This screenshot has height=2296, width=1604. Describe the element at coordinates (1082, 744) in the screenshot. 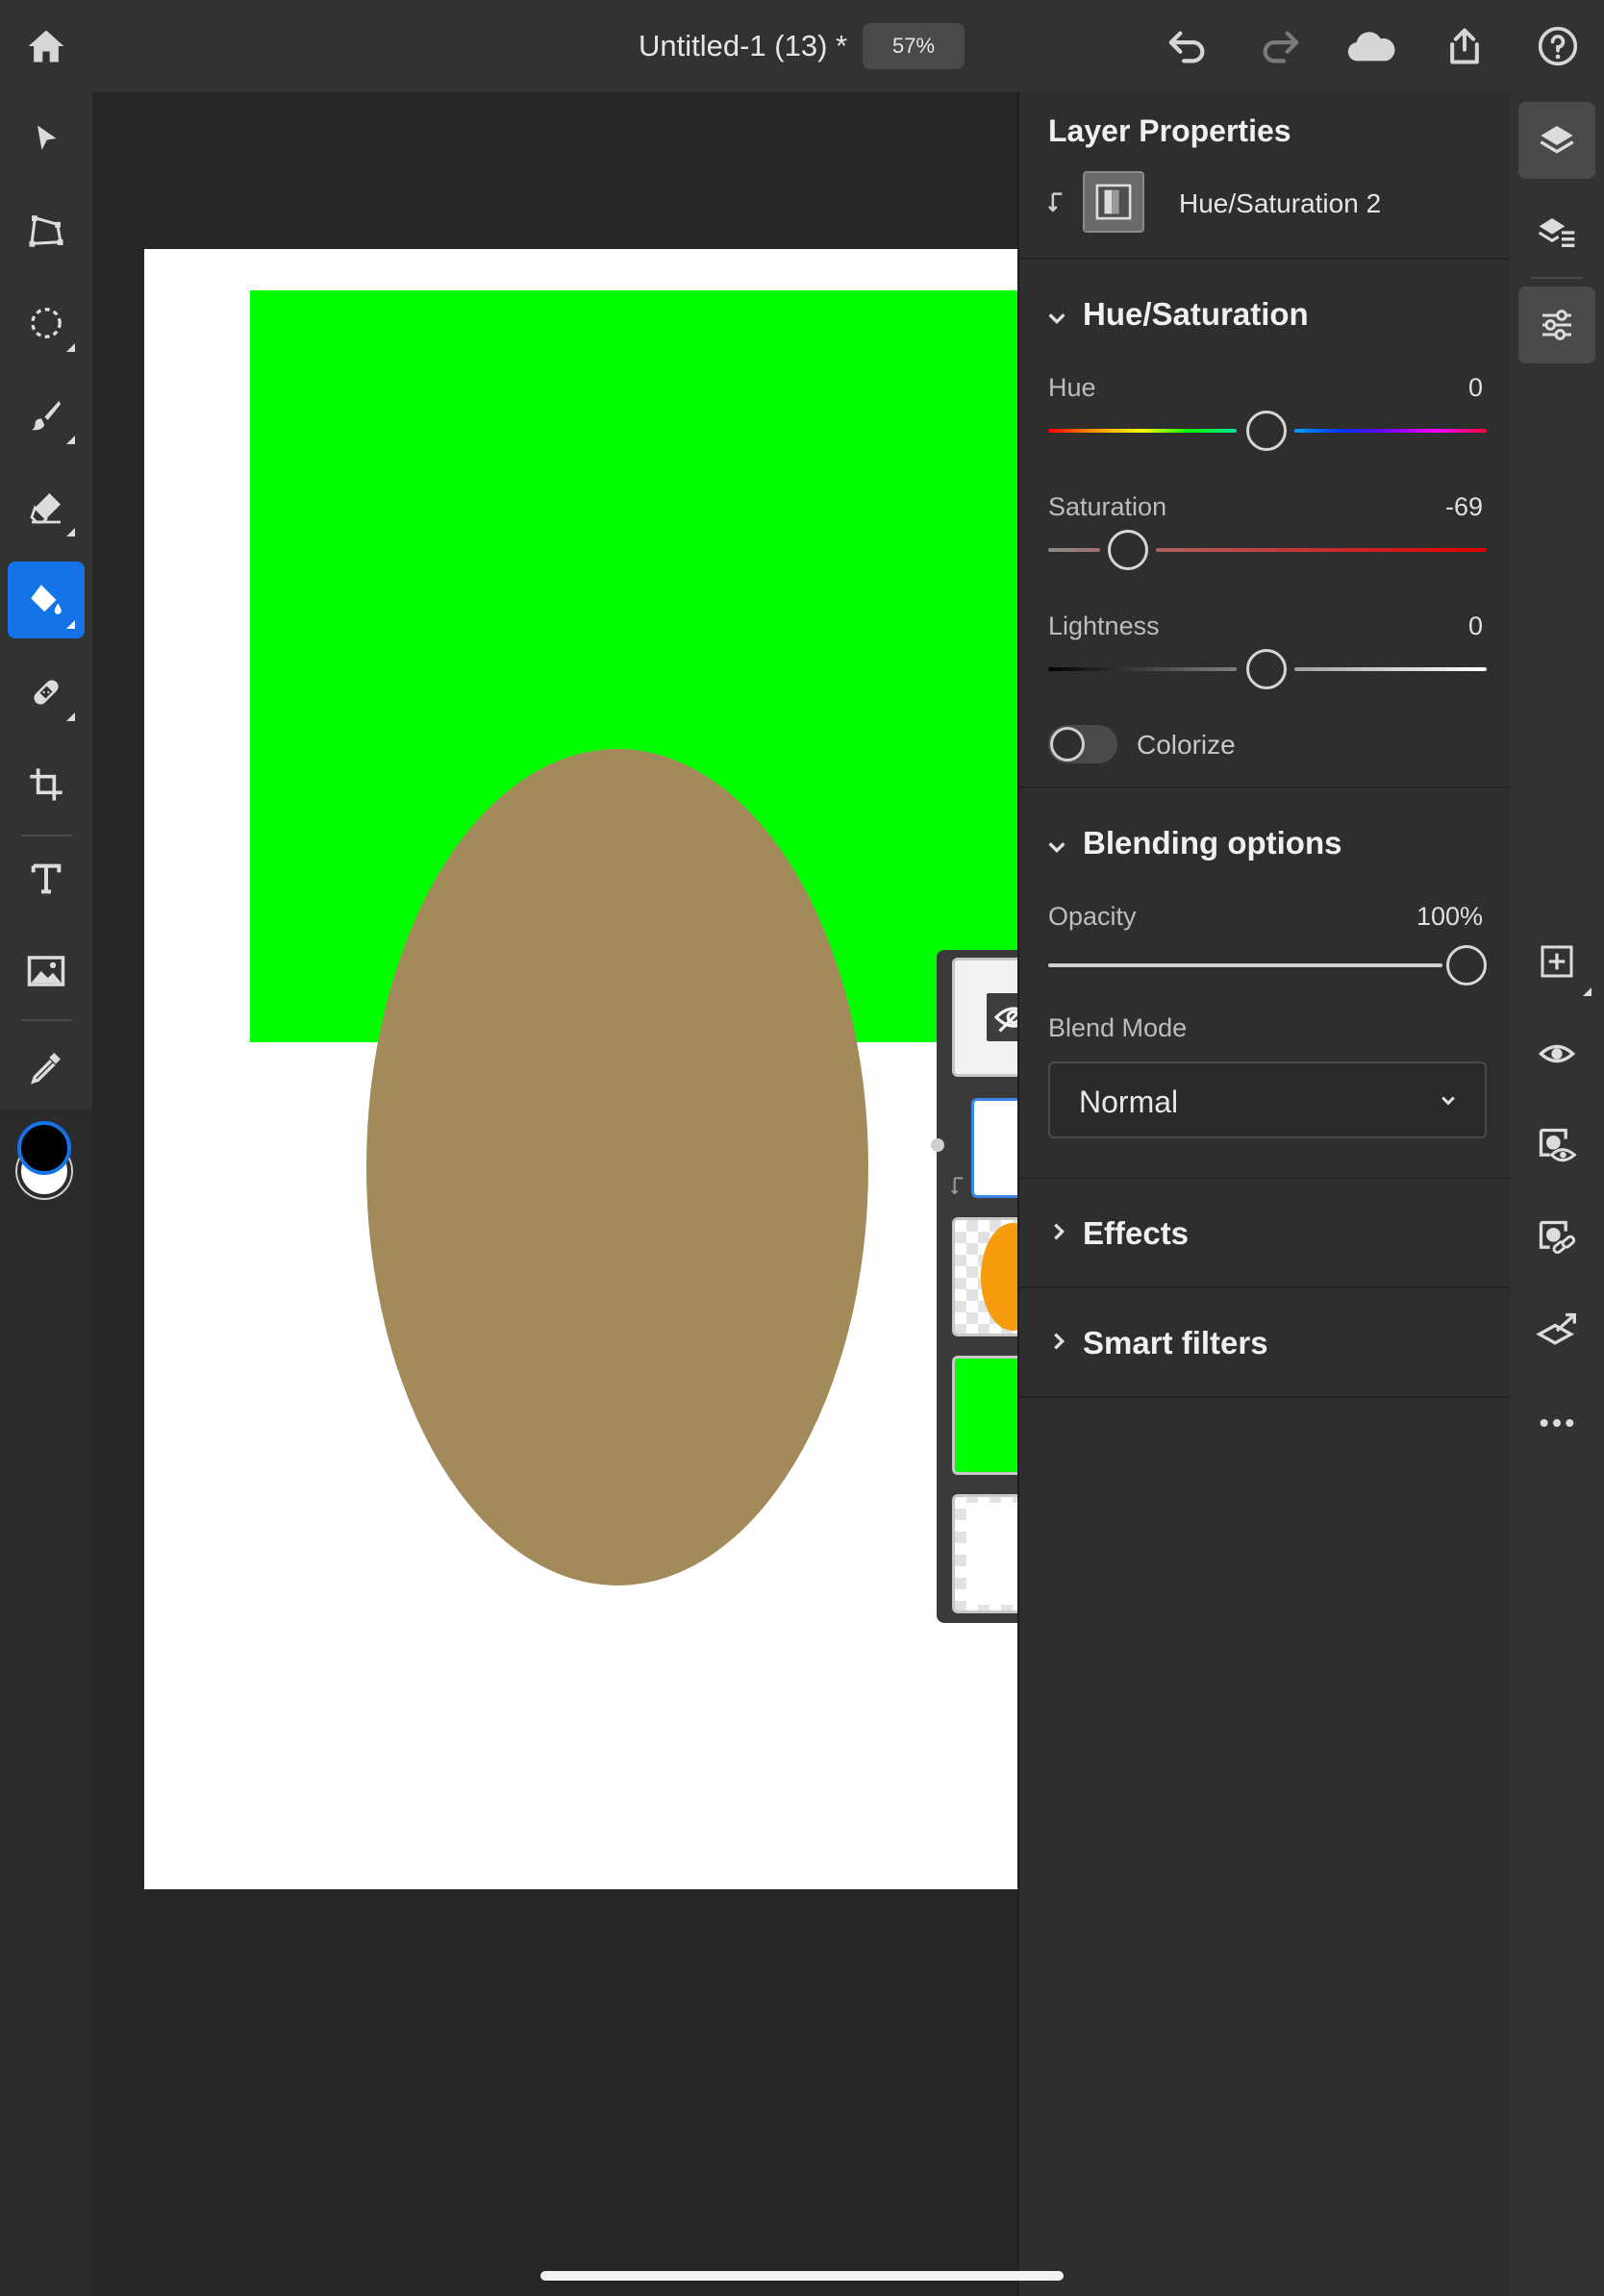

I see `colorize-toggle` at that location.